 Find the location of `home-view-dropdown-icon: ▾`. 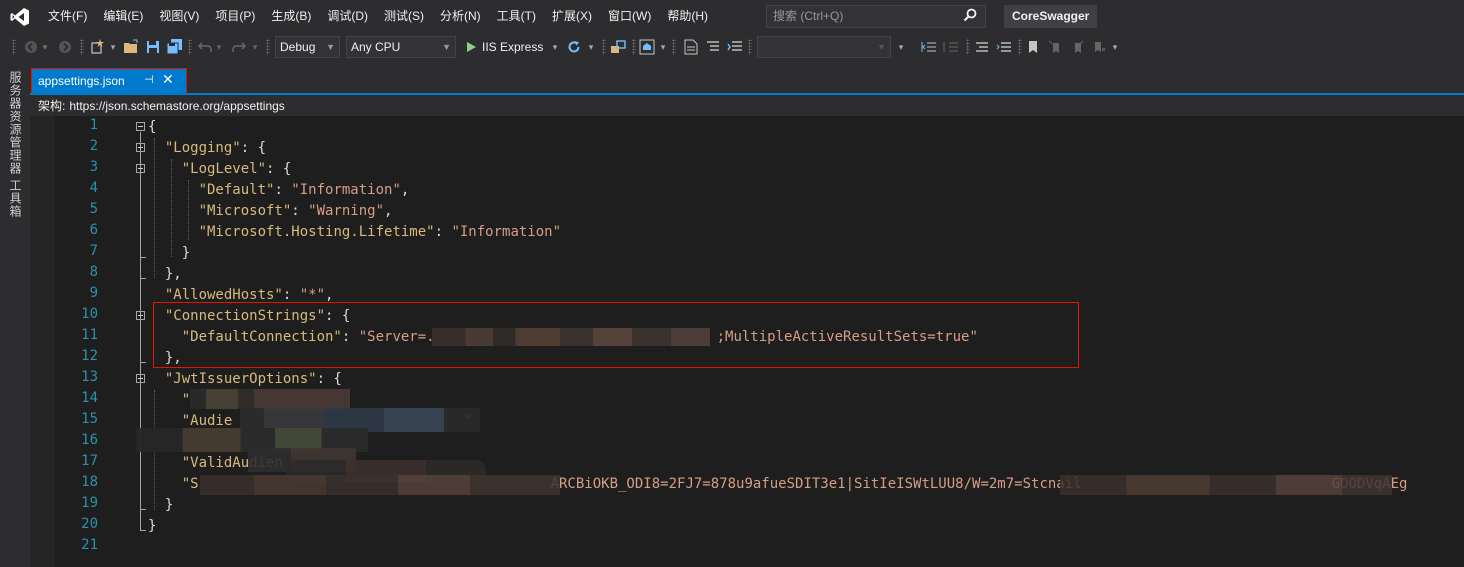

home-view-dropdown-icon: ▾ is located at coordinates (663, 47).